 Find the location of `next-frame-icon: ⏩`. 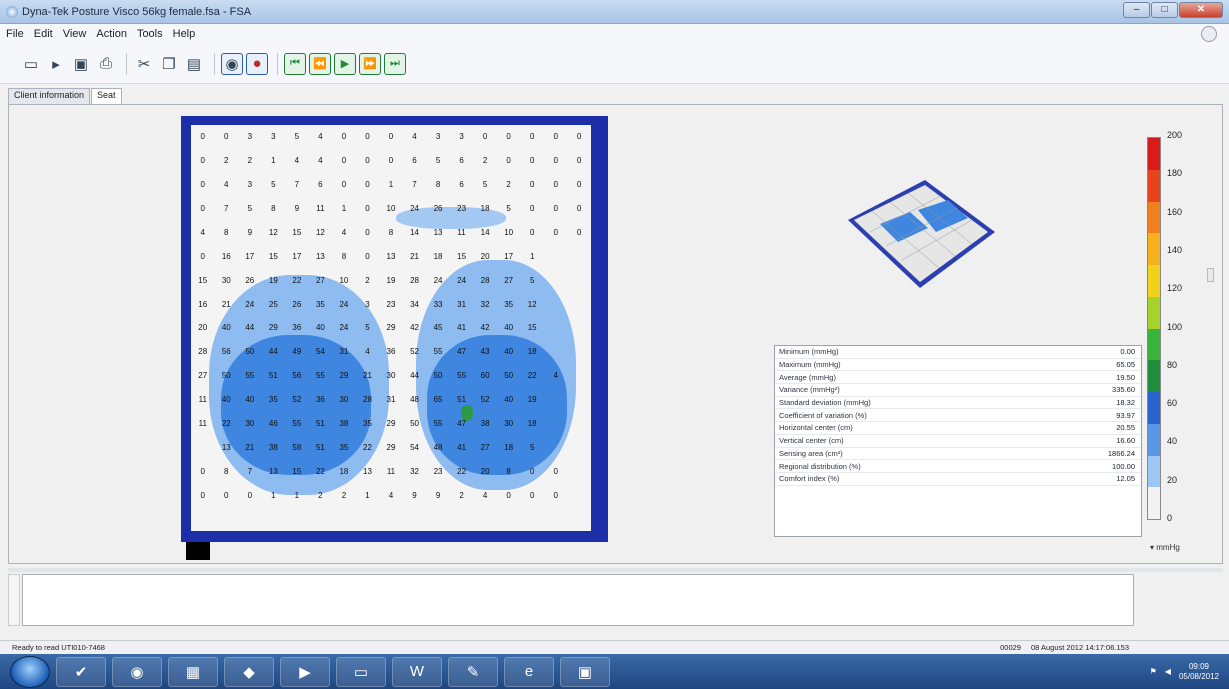

next-frame-icon: ⏩ is located at coordinates (370, 63).